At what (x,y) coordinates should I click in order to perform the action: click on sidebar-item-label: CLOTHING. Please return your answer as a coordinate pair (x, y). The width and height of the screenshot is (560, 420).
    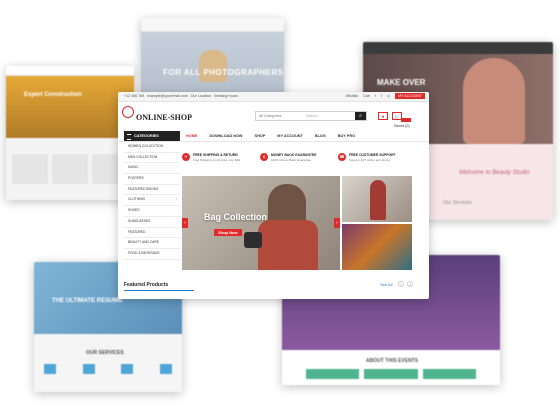
    Looking at the image, I should click on (137, 199).